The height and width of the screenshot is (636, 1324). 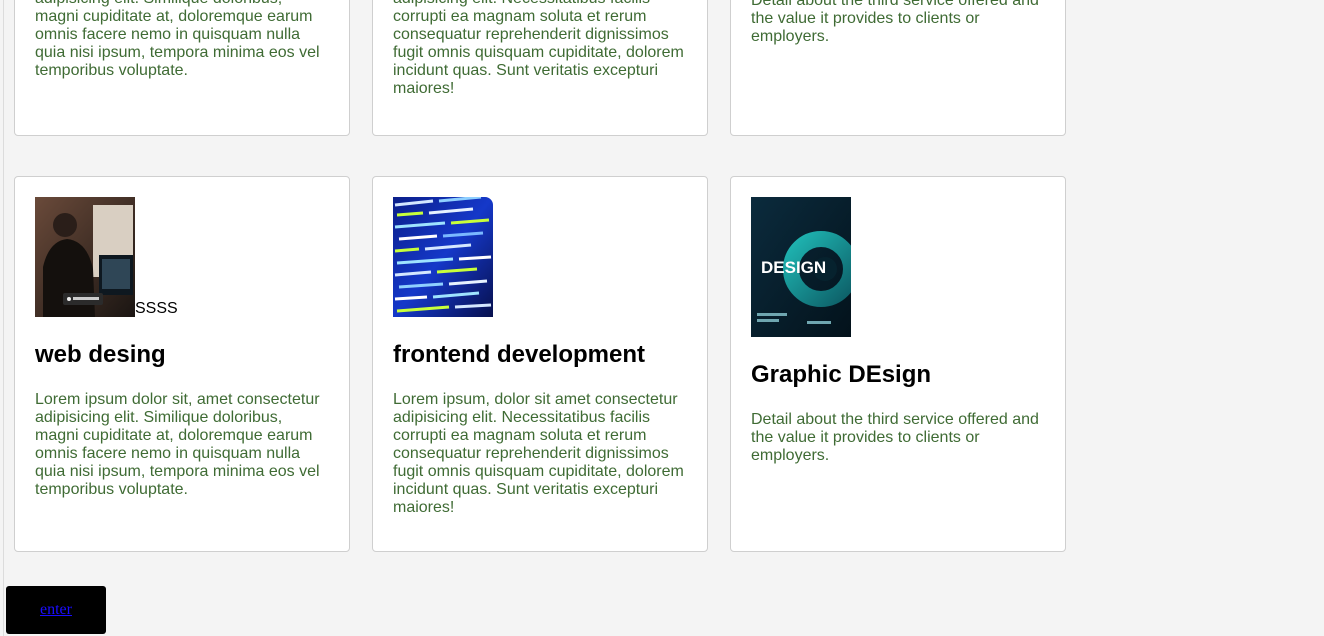 I want to click on graphic-design-image: DESIGN, so click(x=801, y=267).